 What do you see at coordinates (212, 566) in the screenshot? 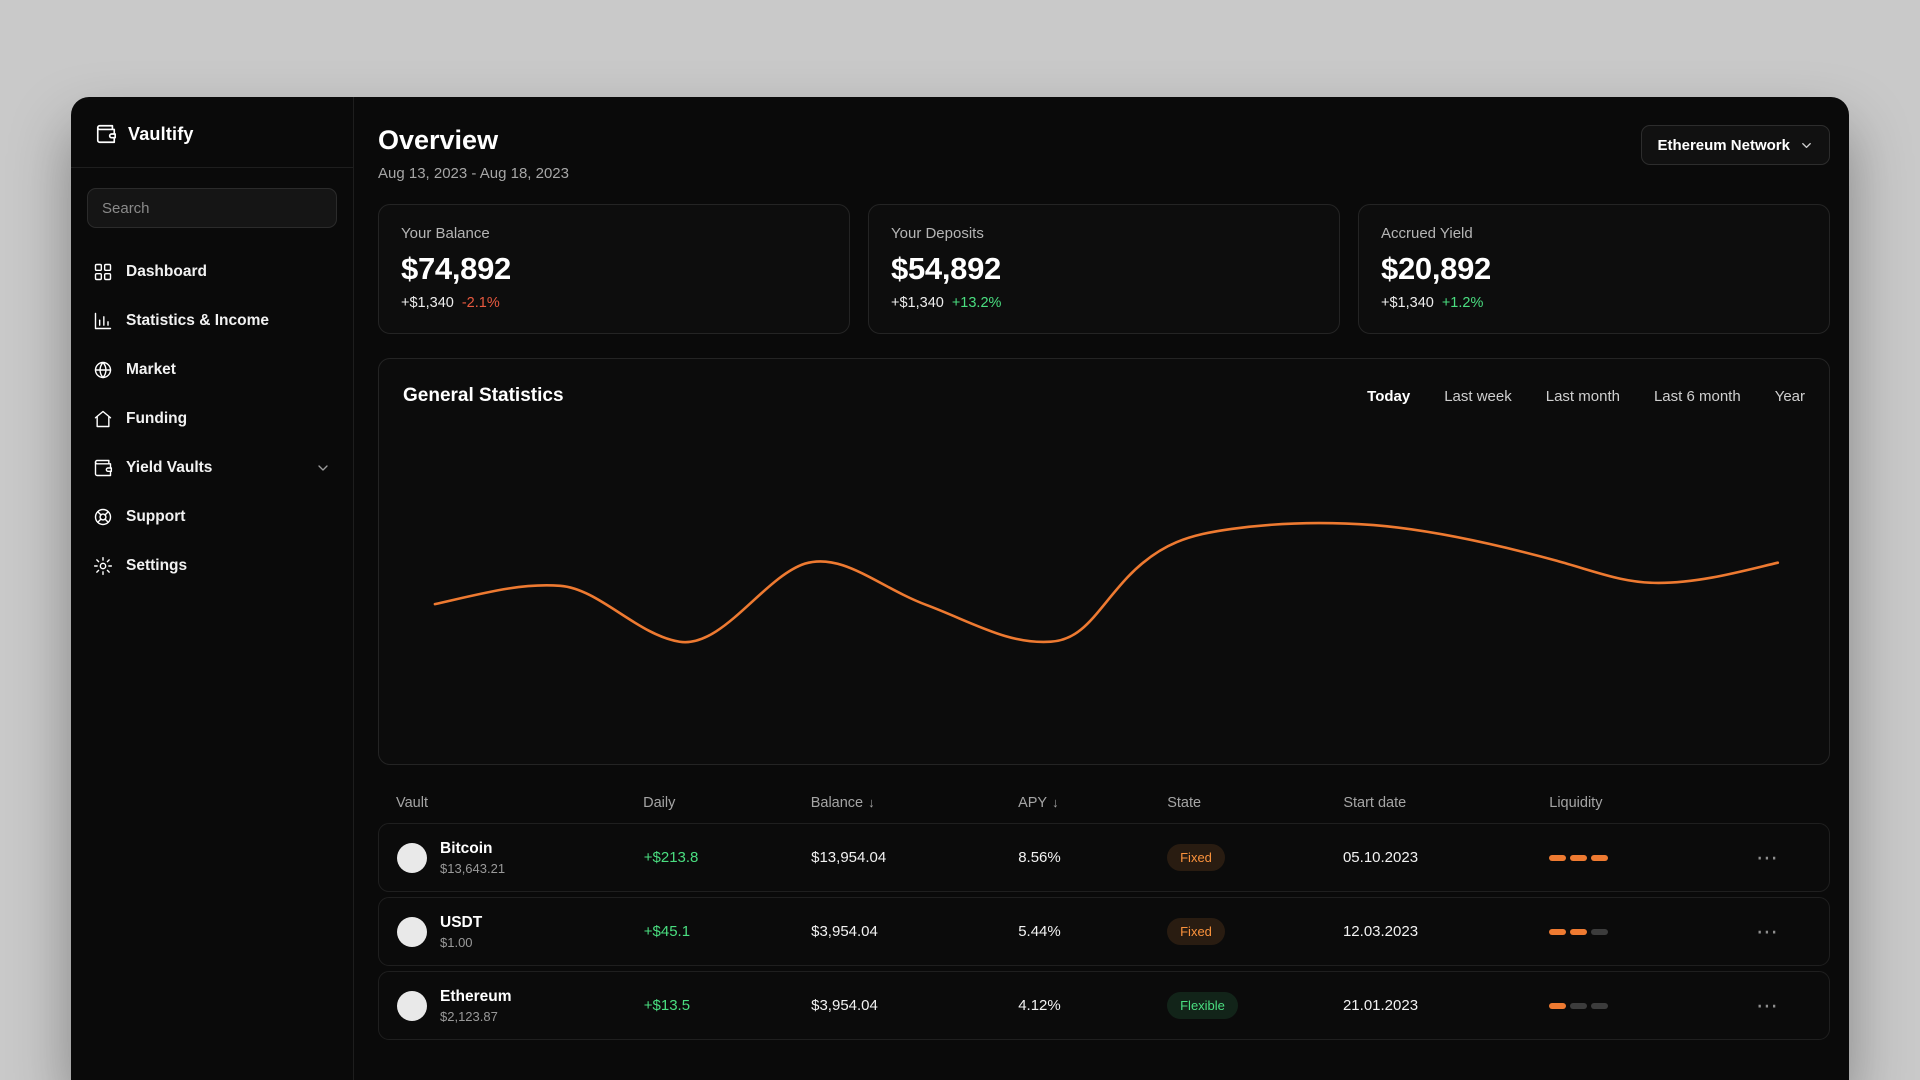
I see `sidebar-item-settings: Settings` at bounding box center [212, 566].